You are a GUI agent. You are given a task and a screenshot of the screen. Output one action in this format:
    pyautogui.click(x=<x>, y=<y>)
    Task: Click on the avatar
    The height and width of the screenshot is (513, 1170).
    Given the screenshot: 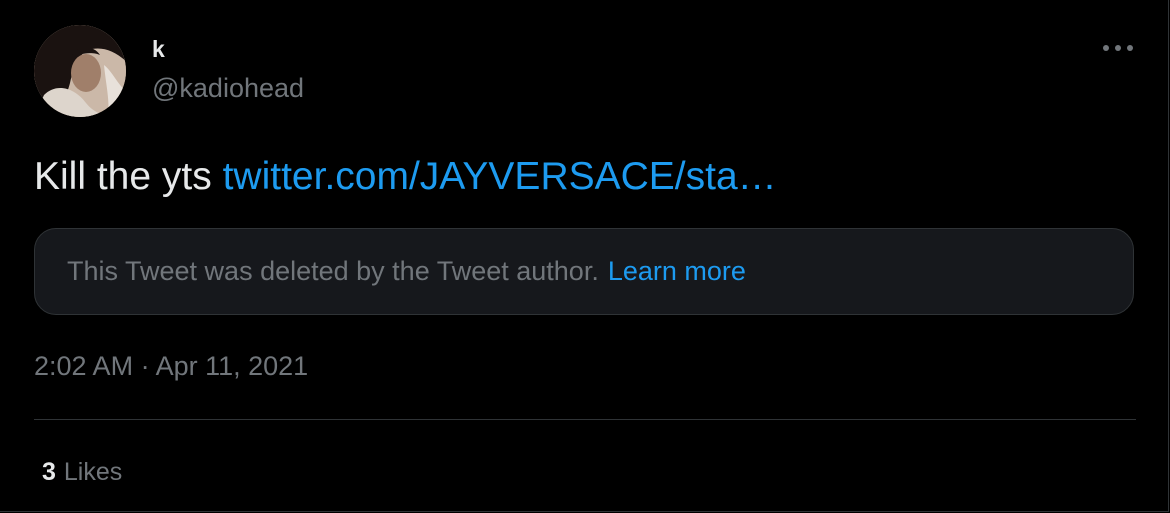 What is the action you would take?
    pyautogui.click(x=80, y=71)
    